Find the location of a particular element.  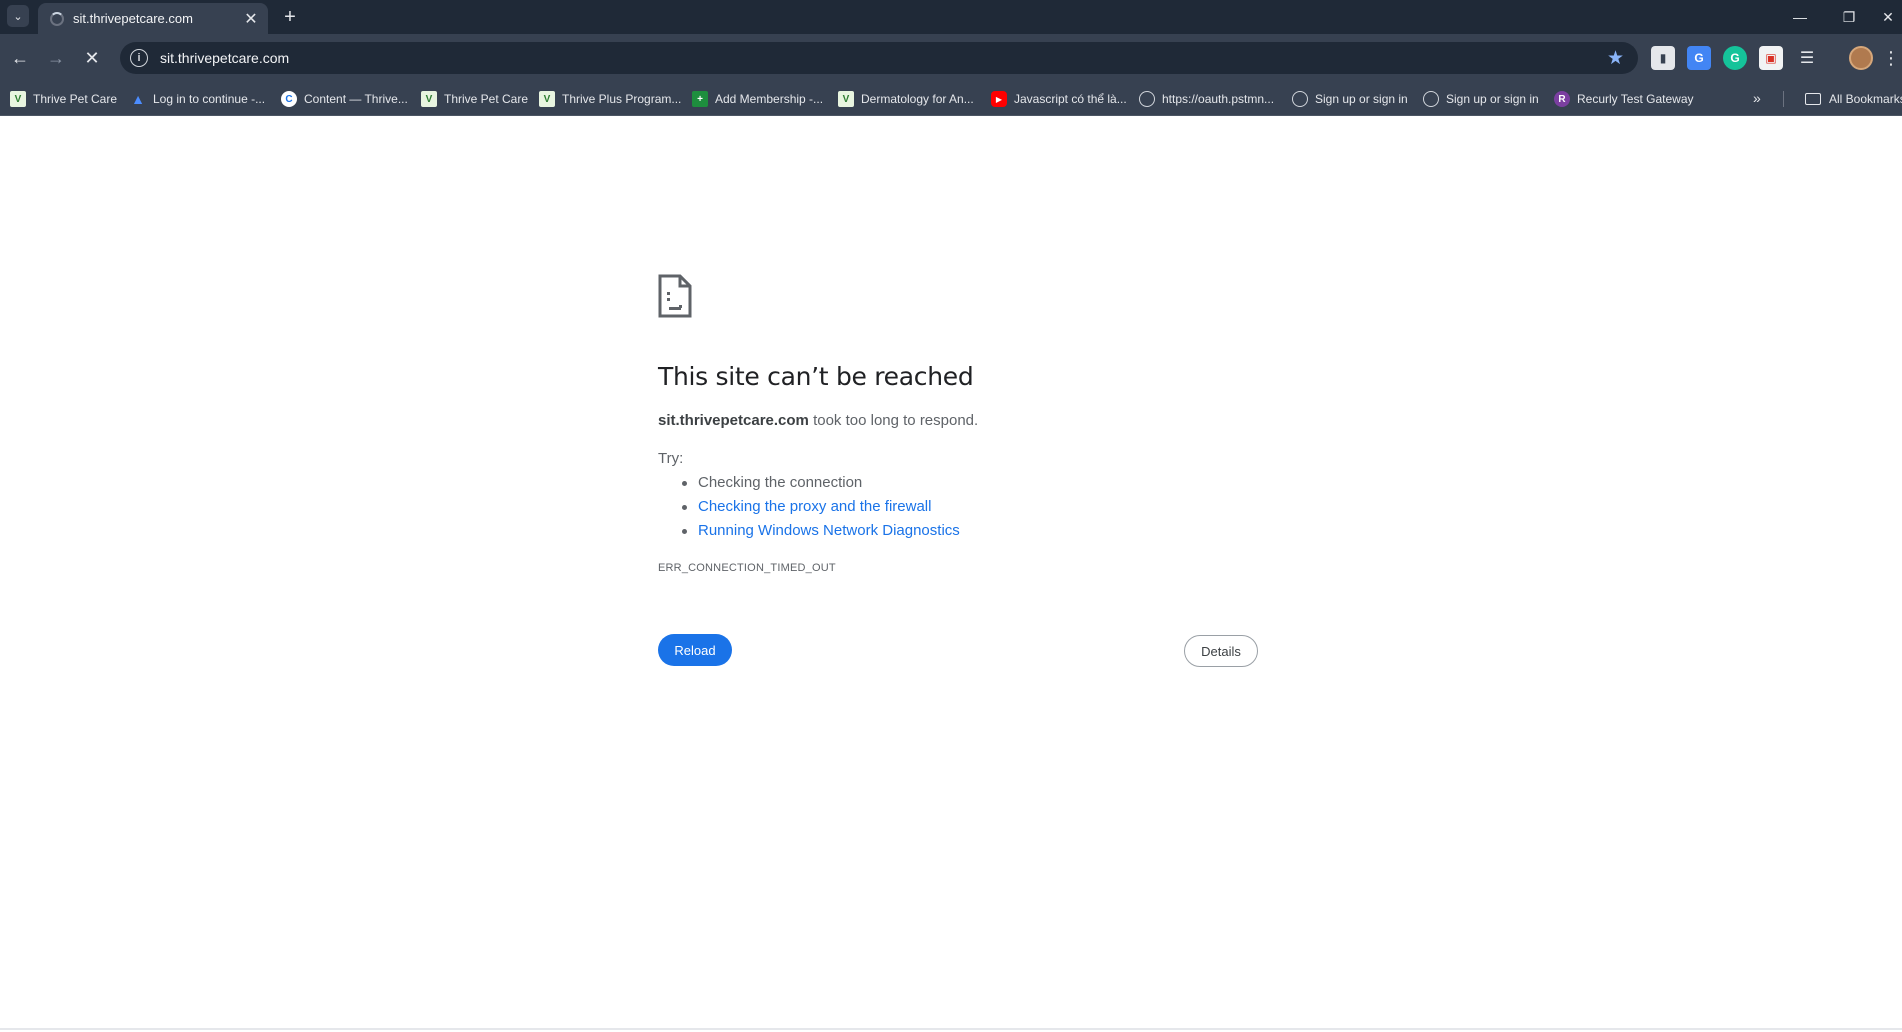

stop-loading-icon: ✕ is located at coordinates (92, 58).